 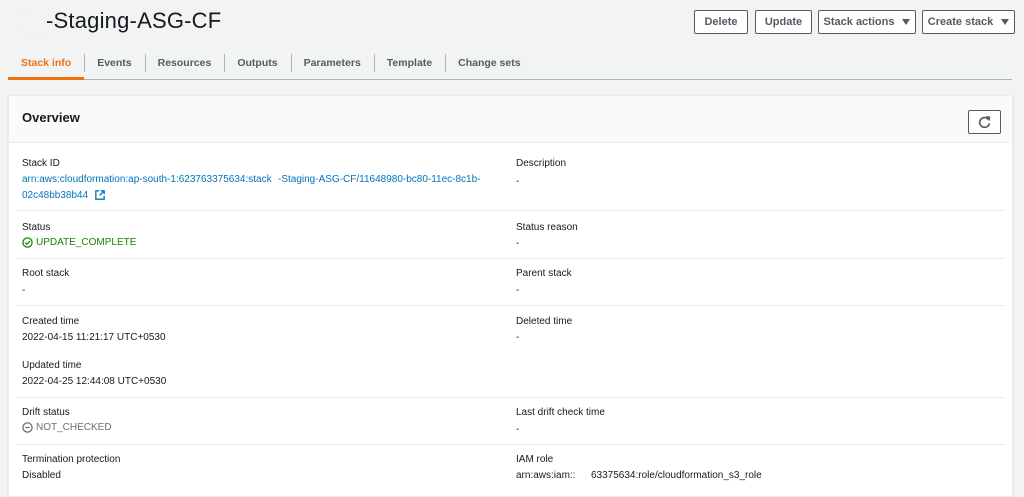 I want to click on page-title: -Staging-ASG-CF, so click(x=134, y=20).